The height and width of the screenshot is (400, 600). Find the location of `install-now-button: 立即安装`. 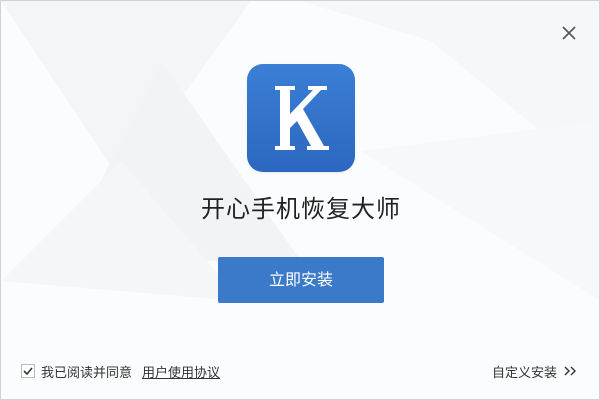

install-now-button: 立即安装 is located at coordinates (301, 280).